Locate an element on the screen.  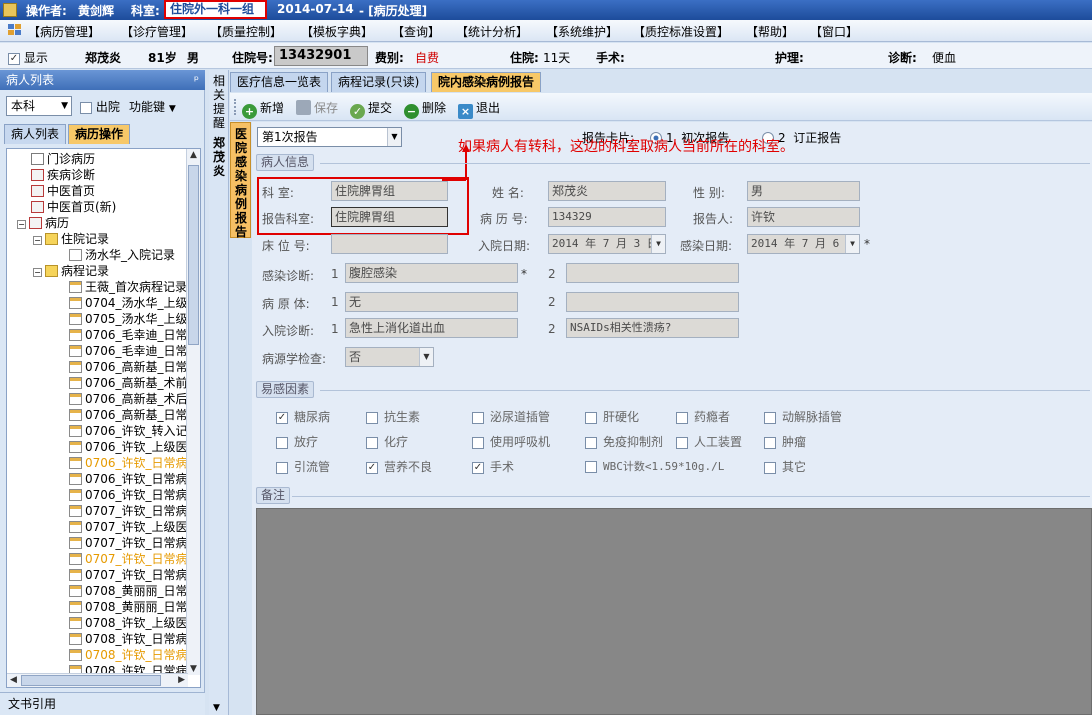
infect-date-field: 2014 年 7 月 6 日 ▼ is located at coordinates (803, 244).